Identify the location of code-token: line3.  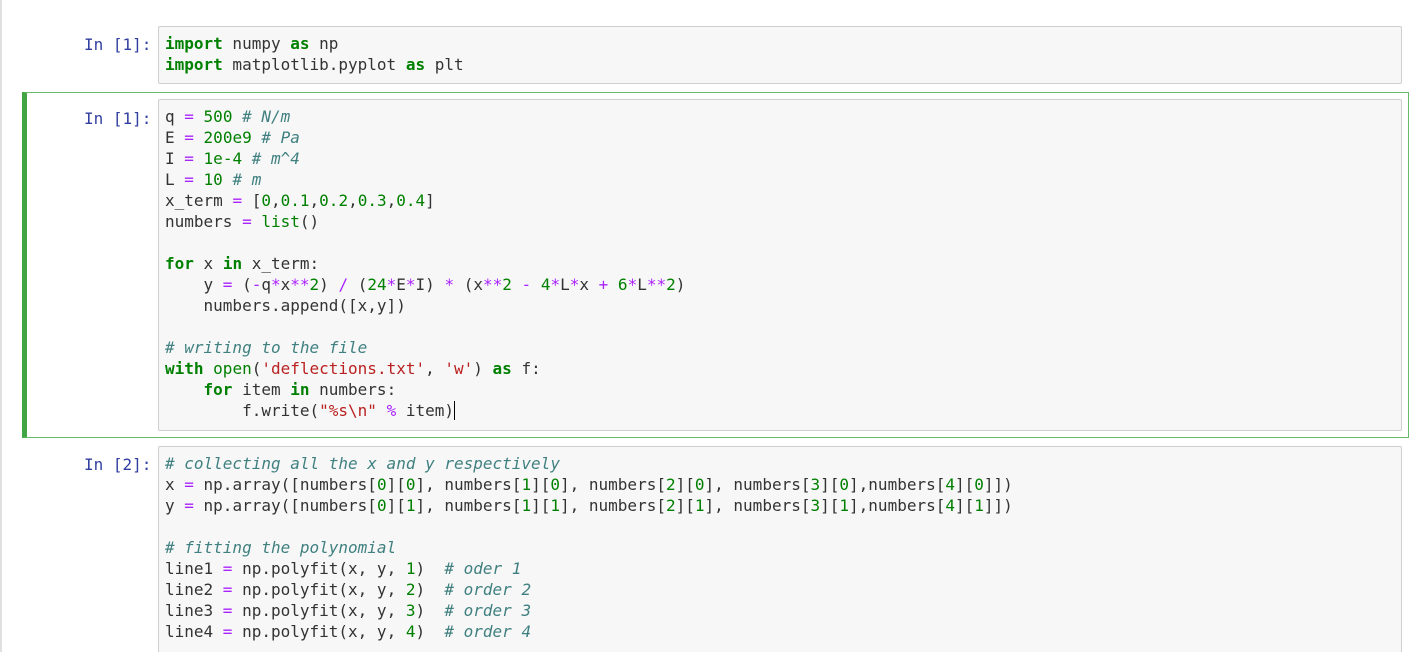
(194, 610).